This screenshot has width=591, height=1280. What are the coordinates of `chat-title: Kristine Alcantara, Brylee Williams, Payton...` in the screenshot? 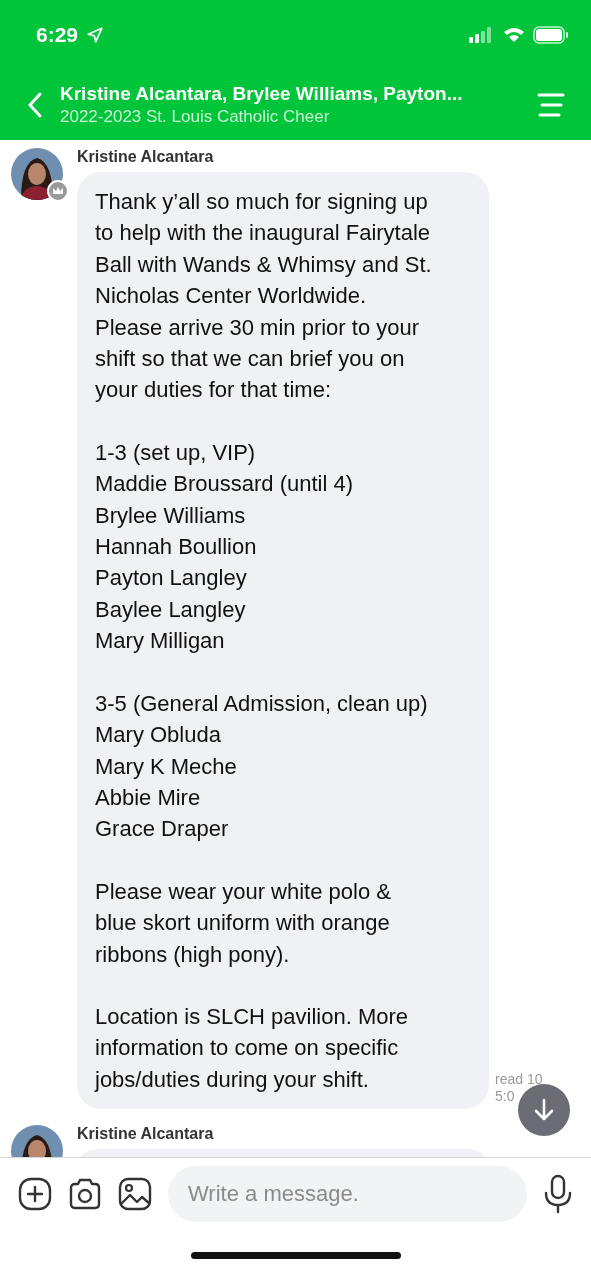 It's located at (262, 94).